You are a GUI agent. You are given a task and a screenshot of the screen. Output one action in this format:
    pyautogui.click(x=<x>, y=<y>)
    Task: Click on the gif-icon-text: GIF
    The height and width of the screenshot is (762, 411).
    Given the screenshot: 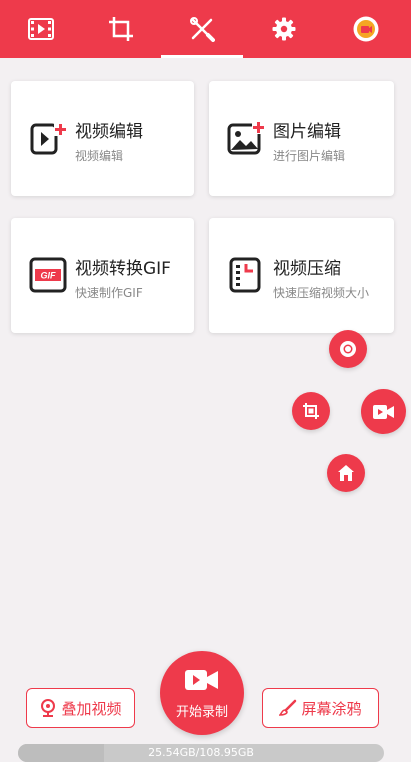 What is the action you would take?
    pyautogui.click(x=49, y=276)
    